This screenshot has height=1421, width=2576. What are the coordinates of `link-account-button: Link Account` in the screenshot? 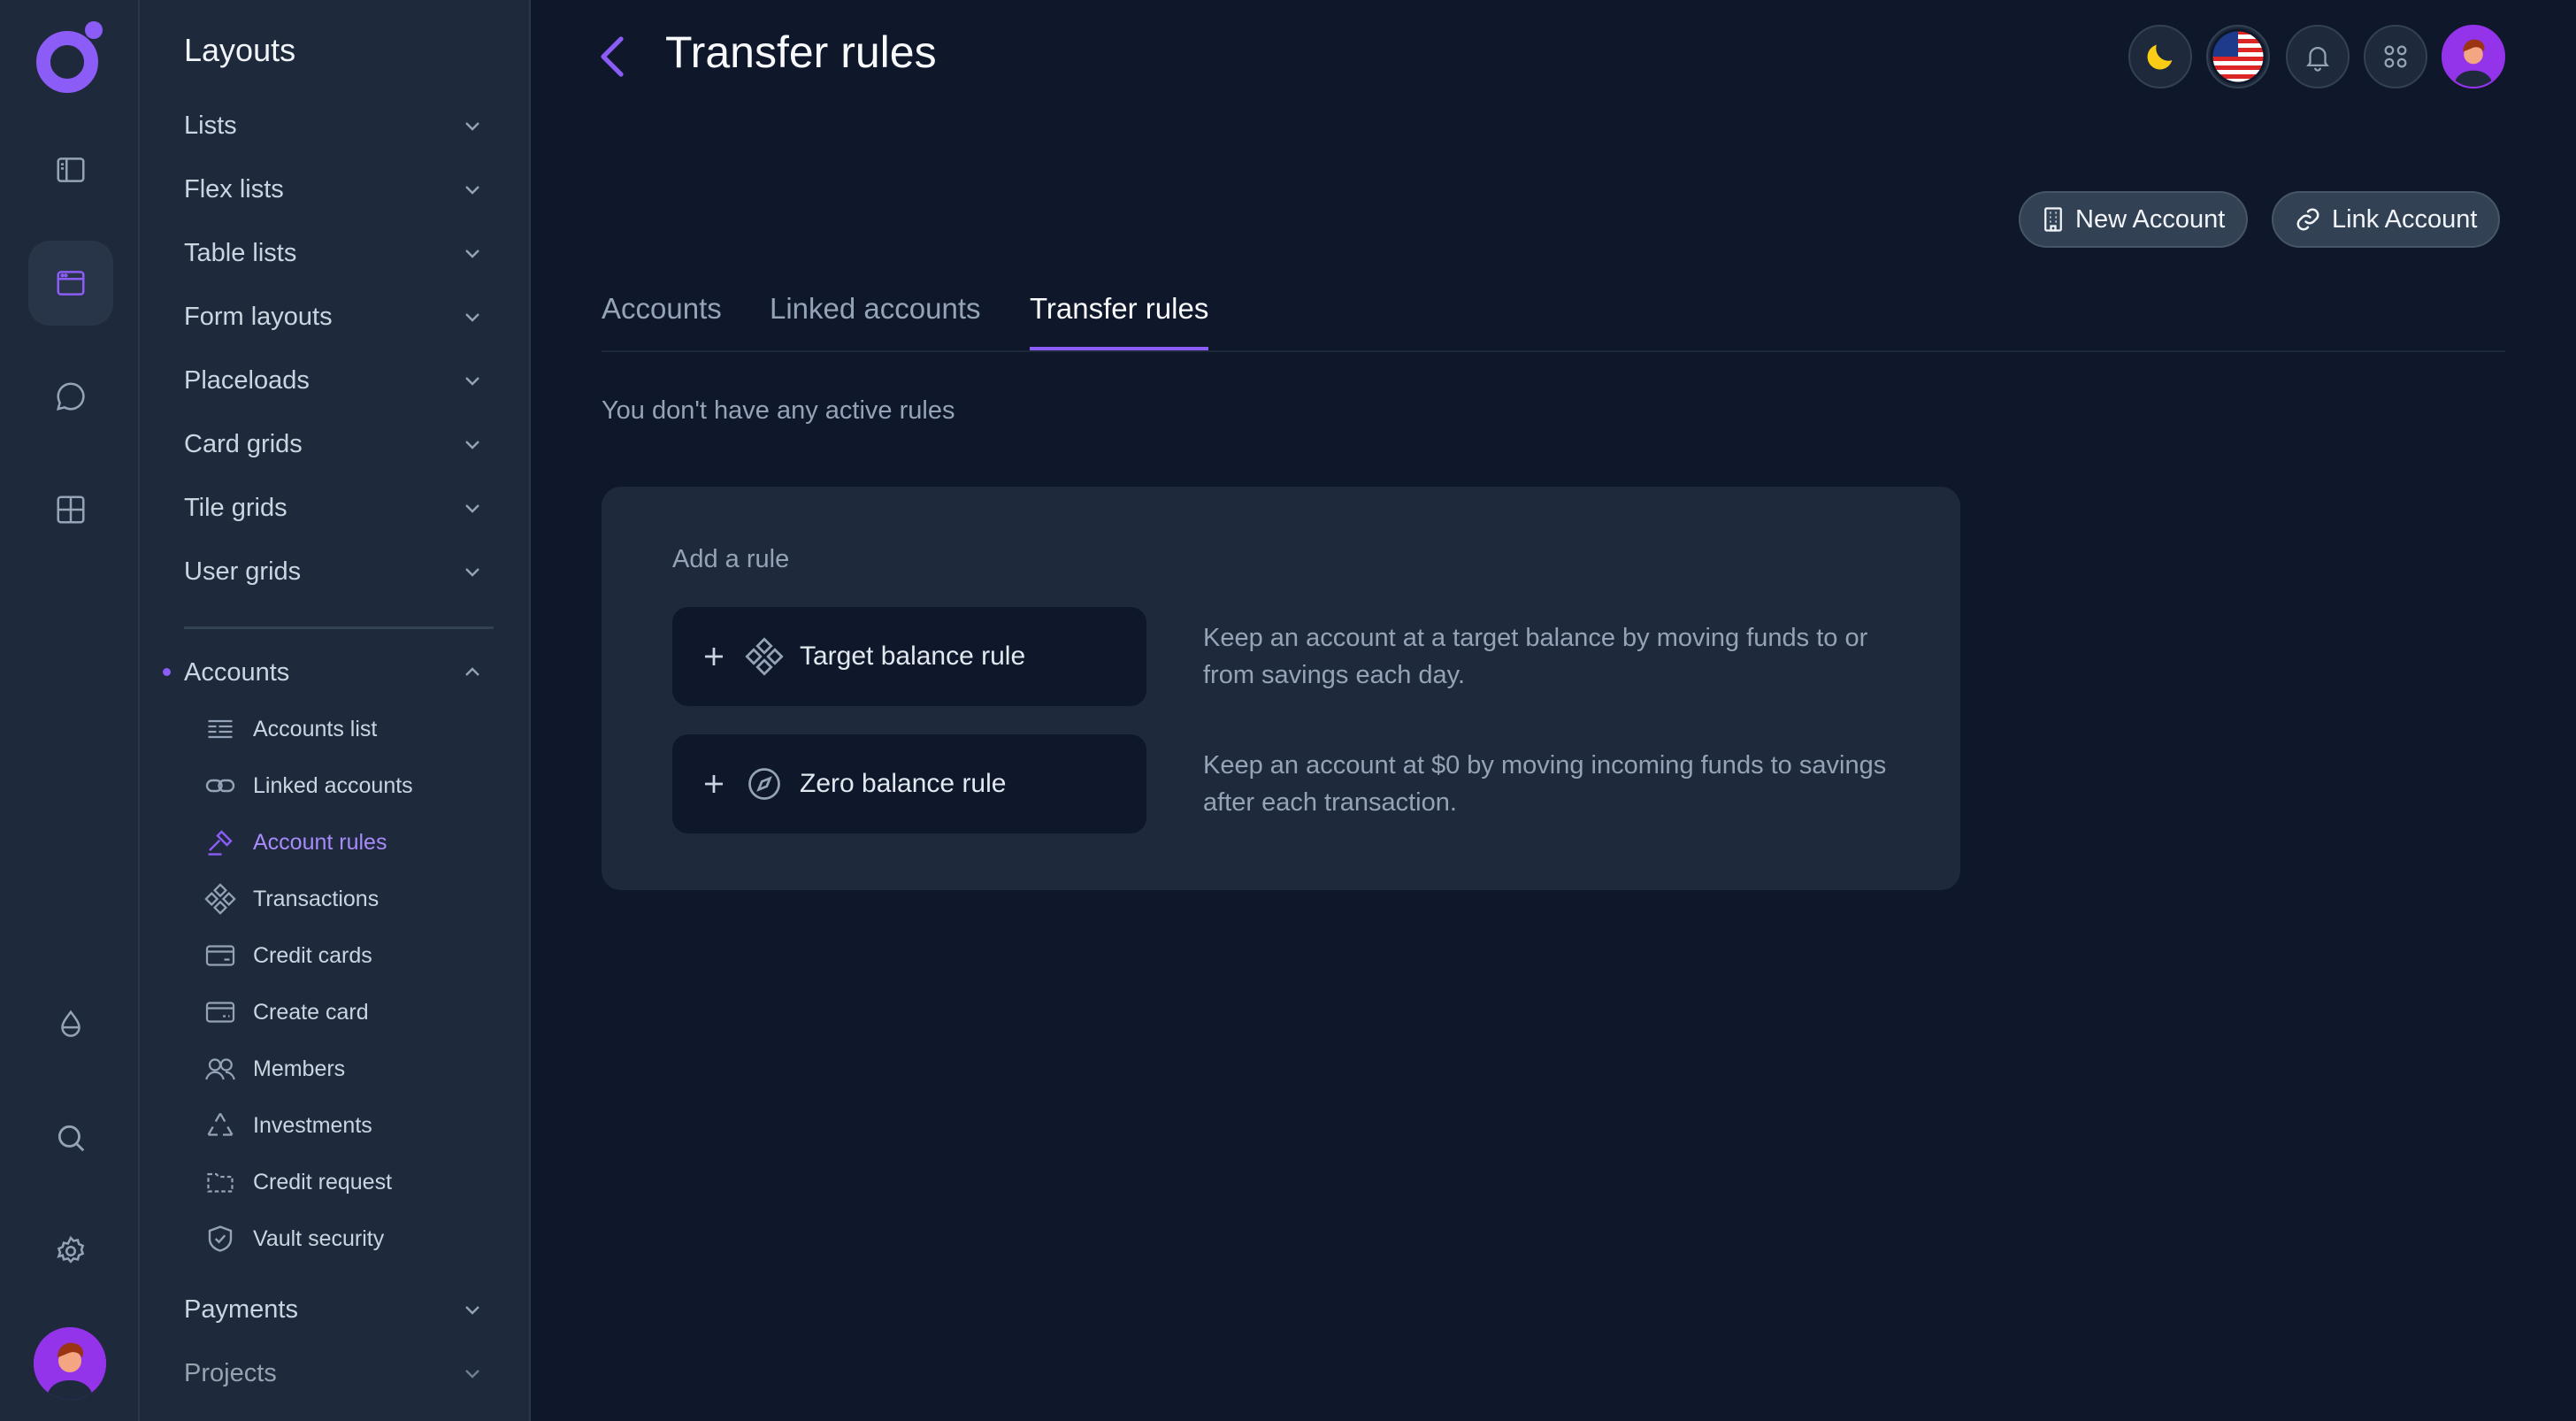 It's located at (2386, 219).